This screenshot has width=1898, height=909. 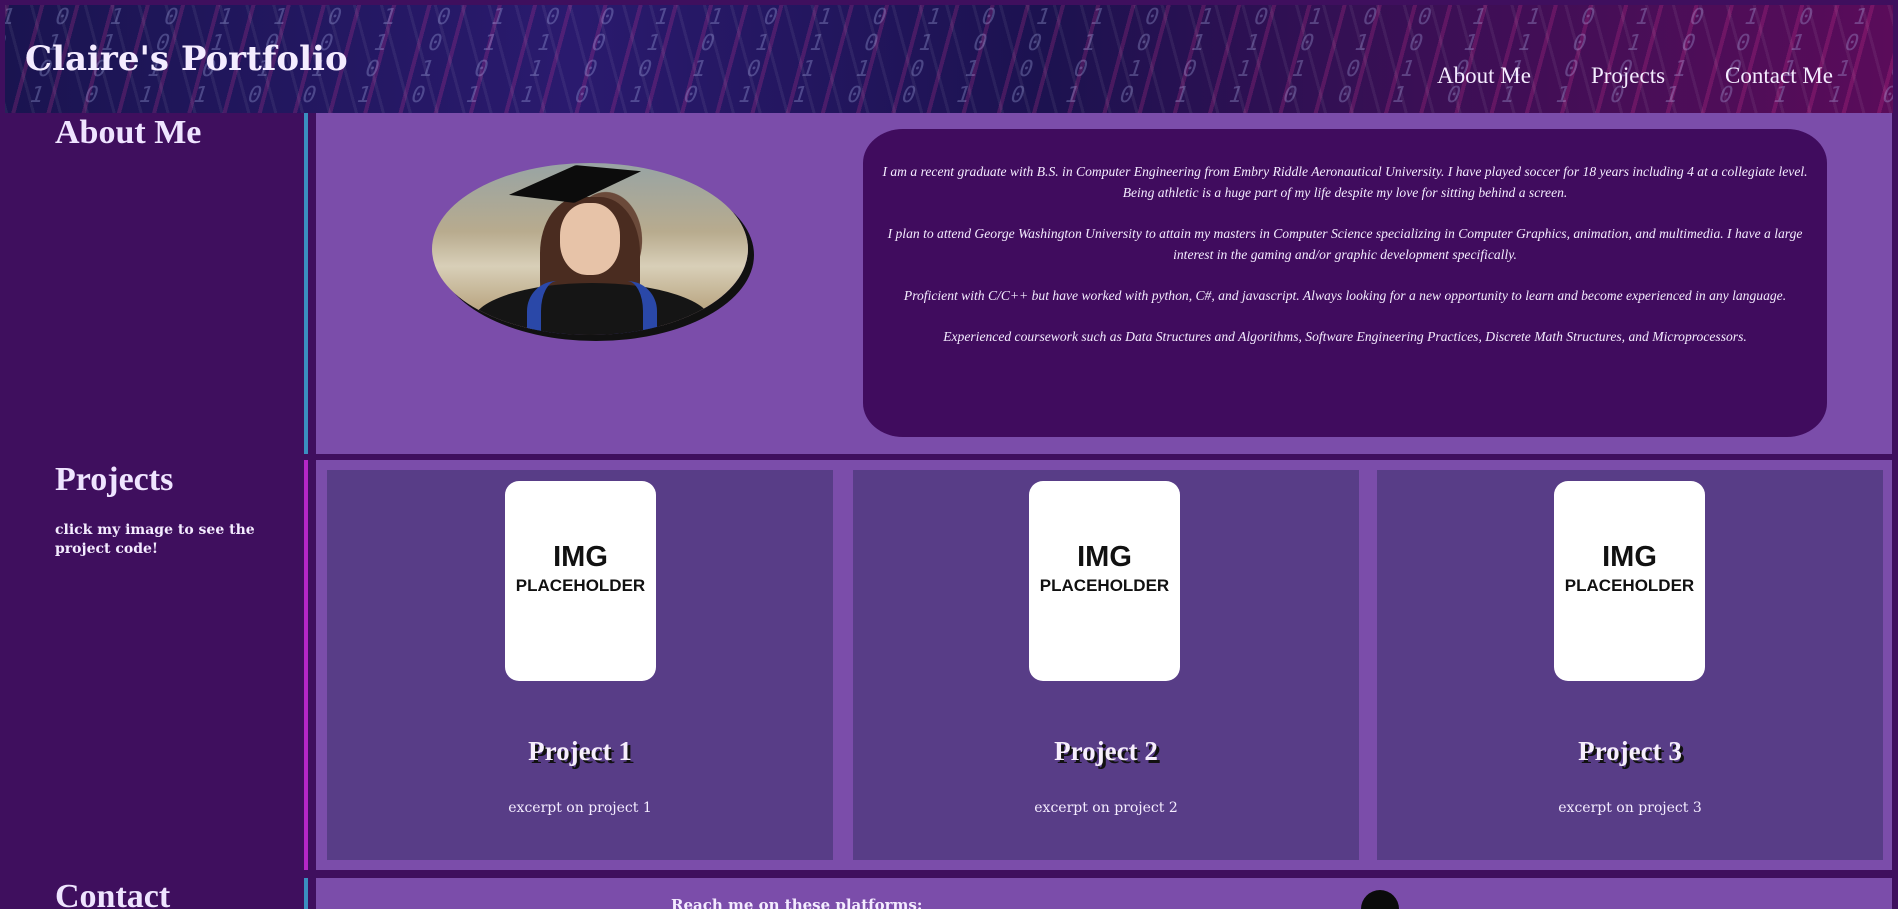 What do you see at coordinates (1484, 76) in the screenshot?
I see `nav-about: About Me` at bounding box center [1484, 76].